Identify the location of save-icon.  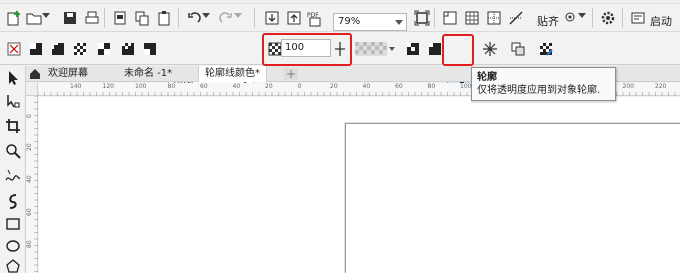
(70, 18).